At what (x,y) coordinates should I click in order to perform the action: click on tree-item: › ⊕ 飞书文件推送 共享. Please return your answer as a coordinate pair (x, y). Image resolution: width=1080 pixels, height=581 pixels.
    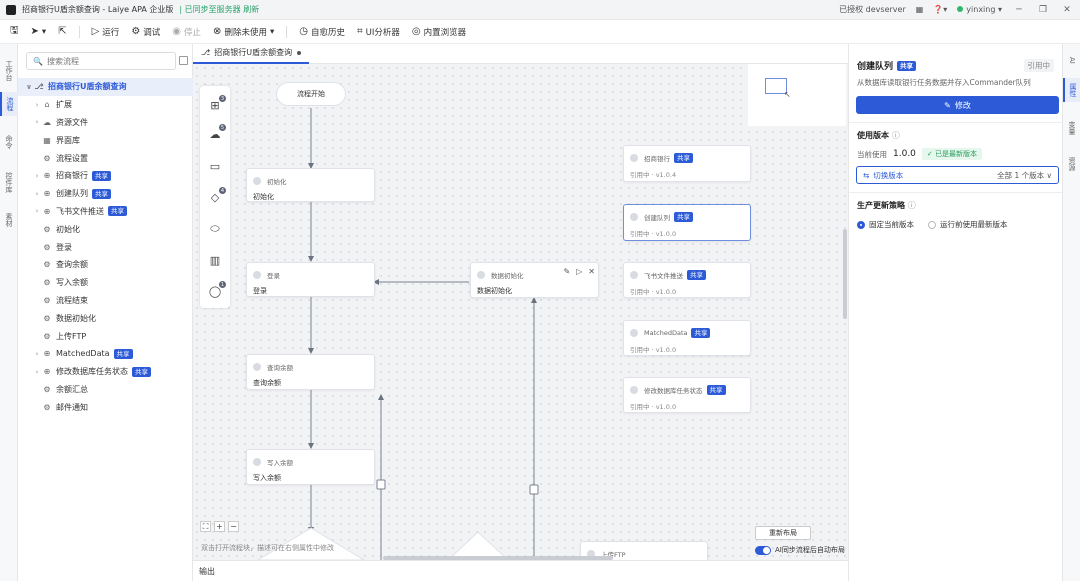
    Looking at the image, I should click on (105, 212).